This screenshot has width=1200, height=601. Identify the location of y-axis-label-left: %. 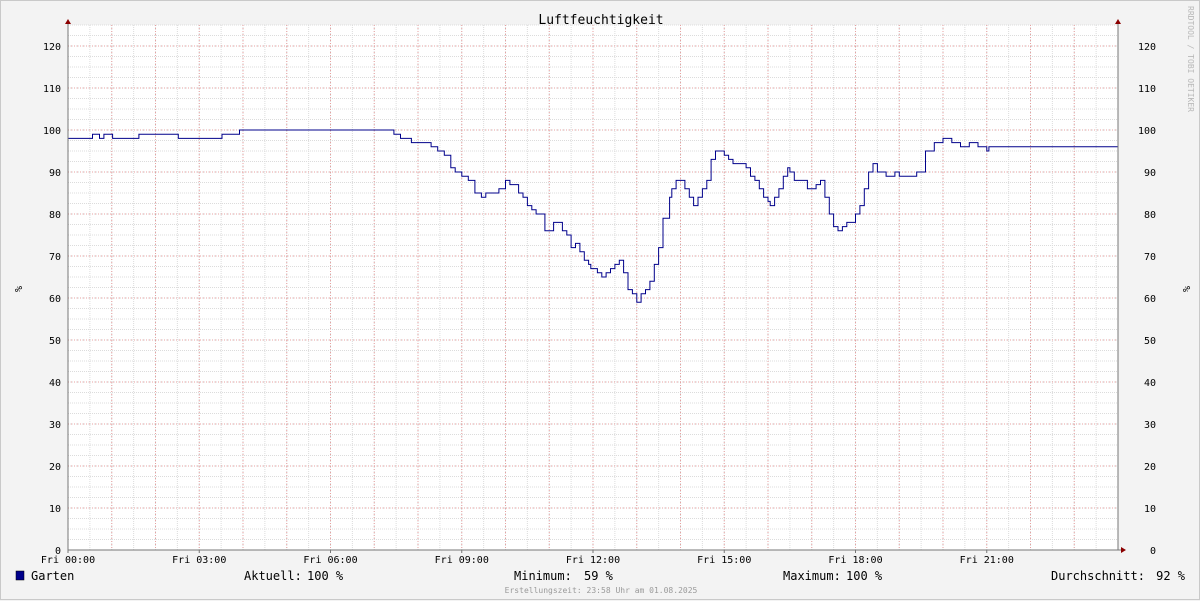
(17, 289).